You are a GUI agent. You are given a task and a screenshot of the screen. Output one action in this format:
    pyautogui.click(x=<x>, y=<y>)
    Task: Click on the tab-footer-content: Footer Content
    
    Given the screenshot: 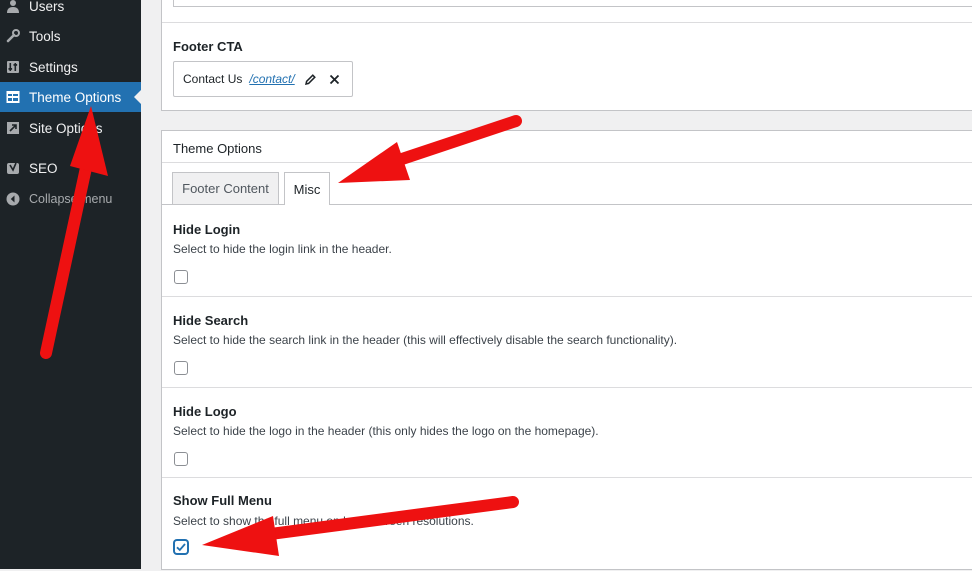 What is the action you would take?
    pyautogui.click(x=225, y=188)
    